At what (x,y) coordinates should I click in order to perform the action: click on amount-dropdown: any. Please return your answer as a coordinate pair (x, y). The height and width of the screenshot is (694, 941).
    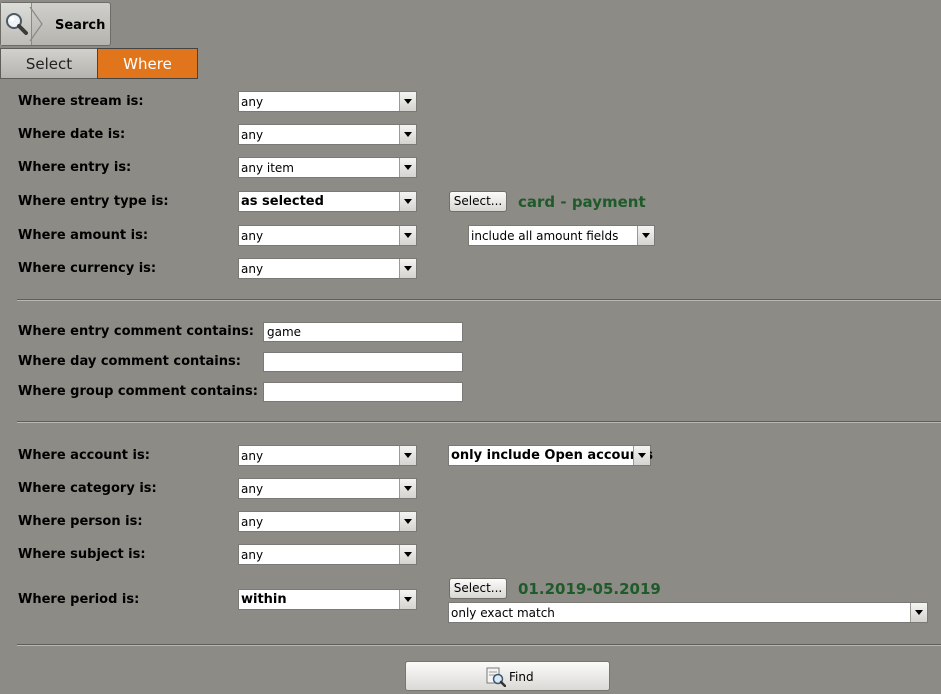
    Looking at the image, I should click on (327, 235).